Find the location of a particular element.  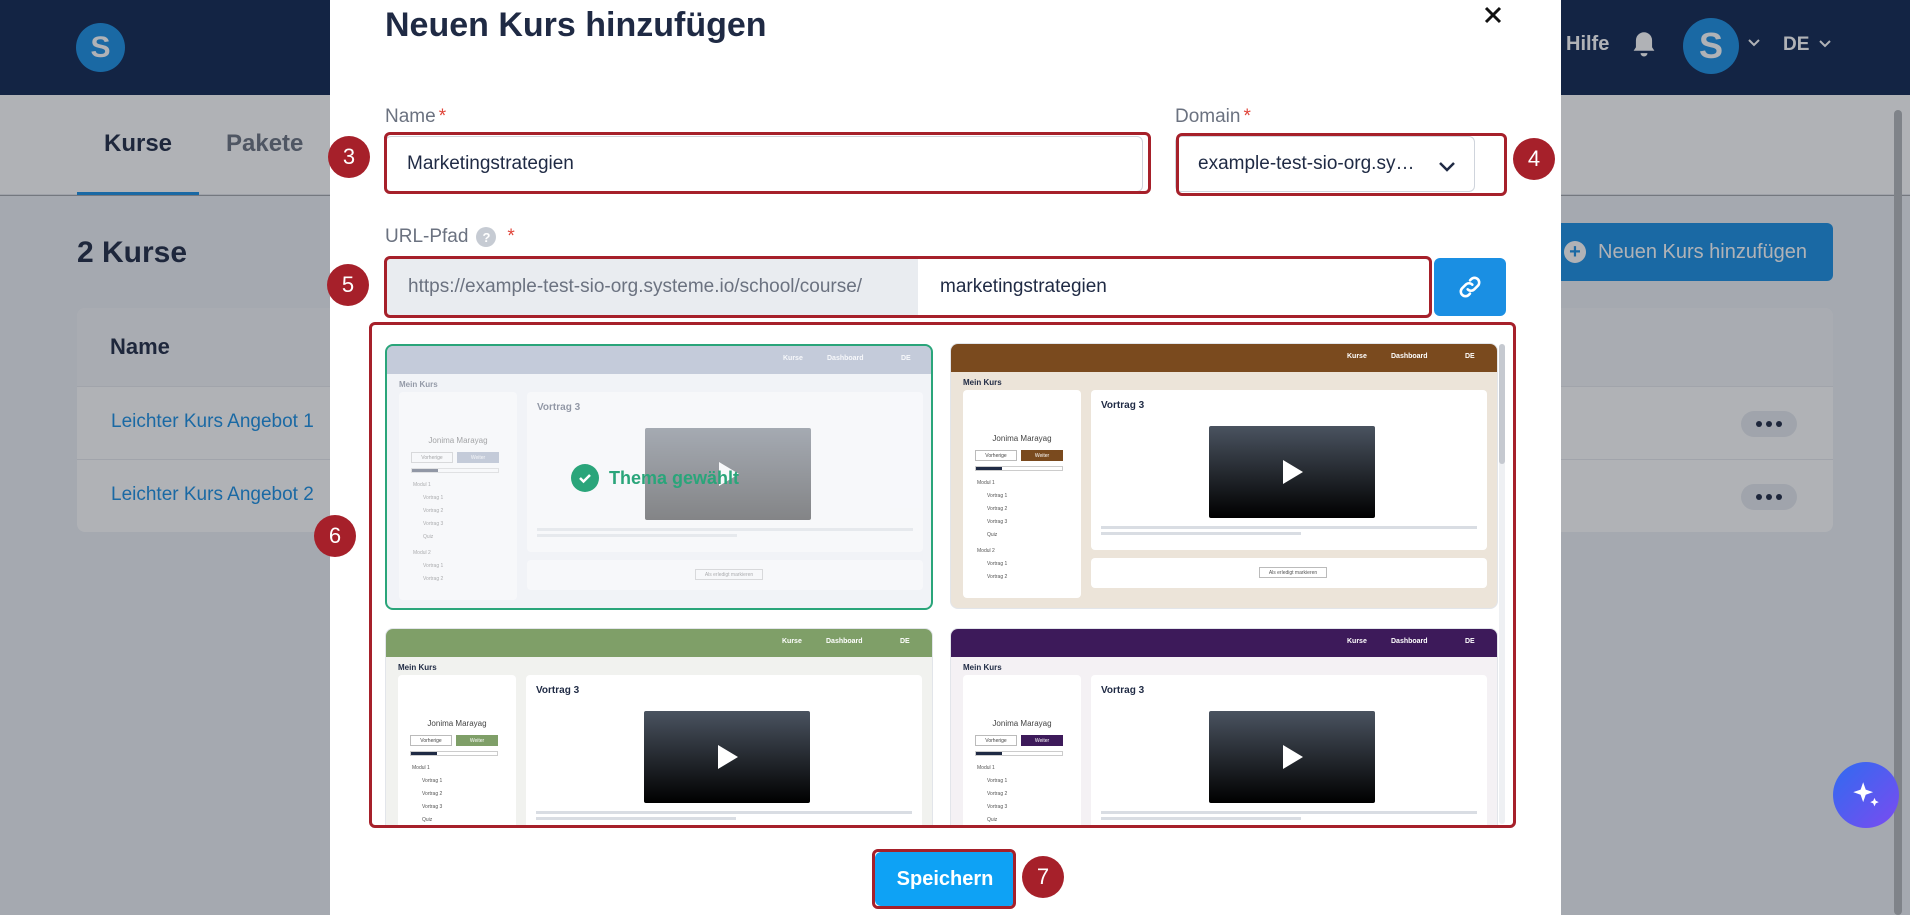

domain-label: Domain * is located at coordinates (1213, 116).